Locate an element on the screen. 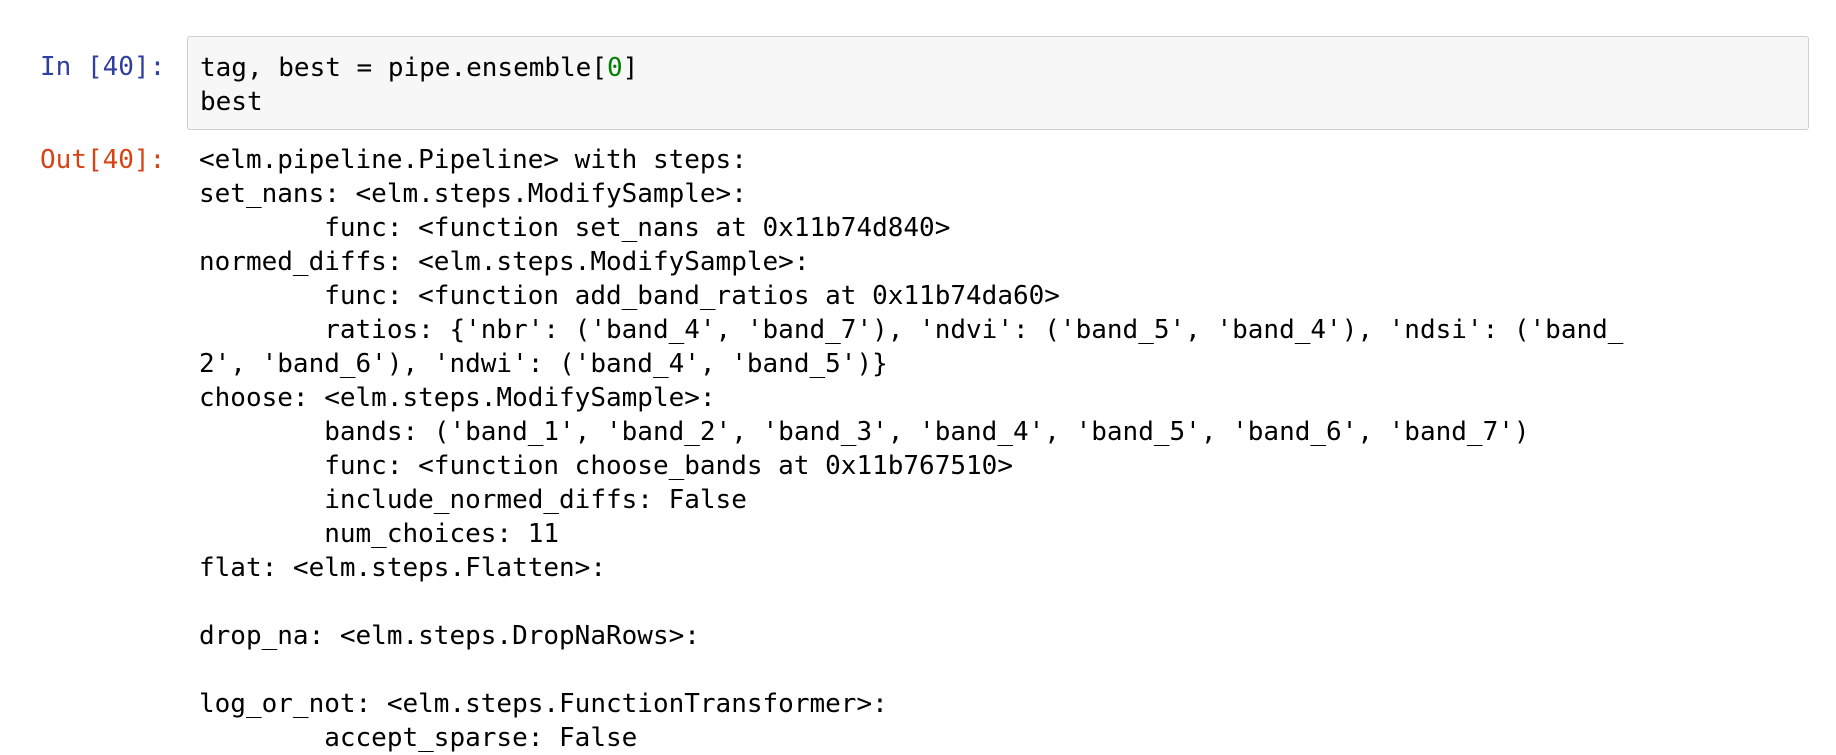 This screenshot has height=755, width=1836. output-line: num_choices: 11 is located at coordinates (379, 534).